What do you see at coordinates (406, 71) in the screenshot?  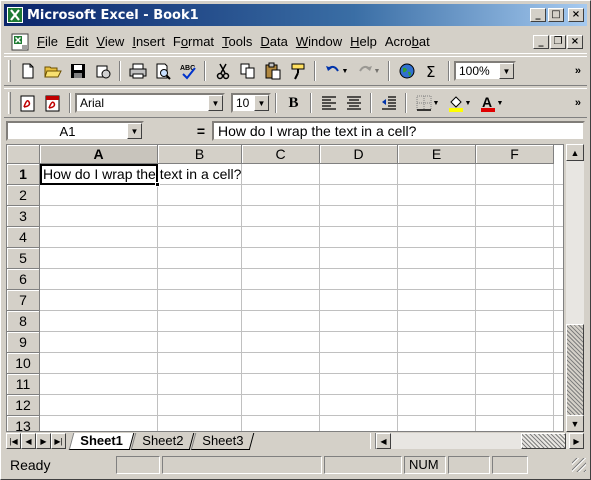 I see `web-button` at bounding box center [406, 71].